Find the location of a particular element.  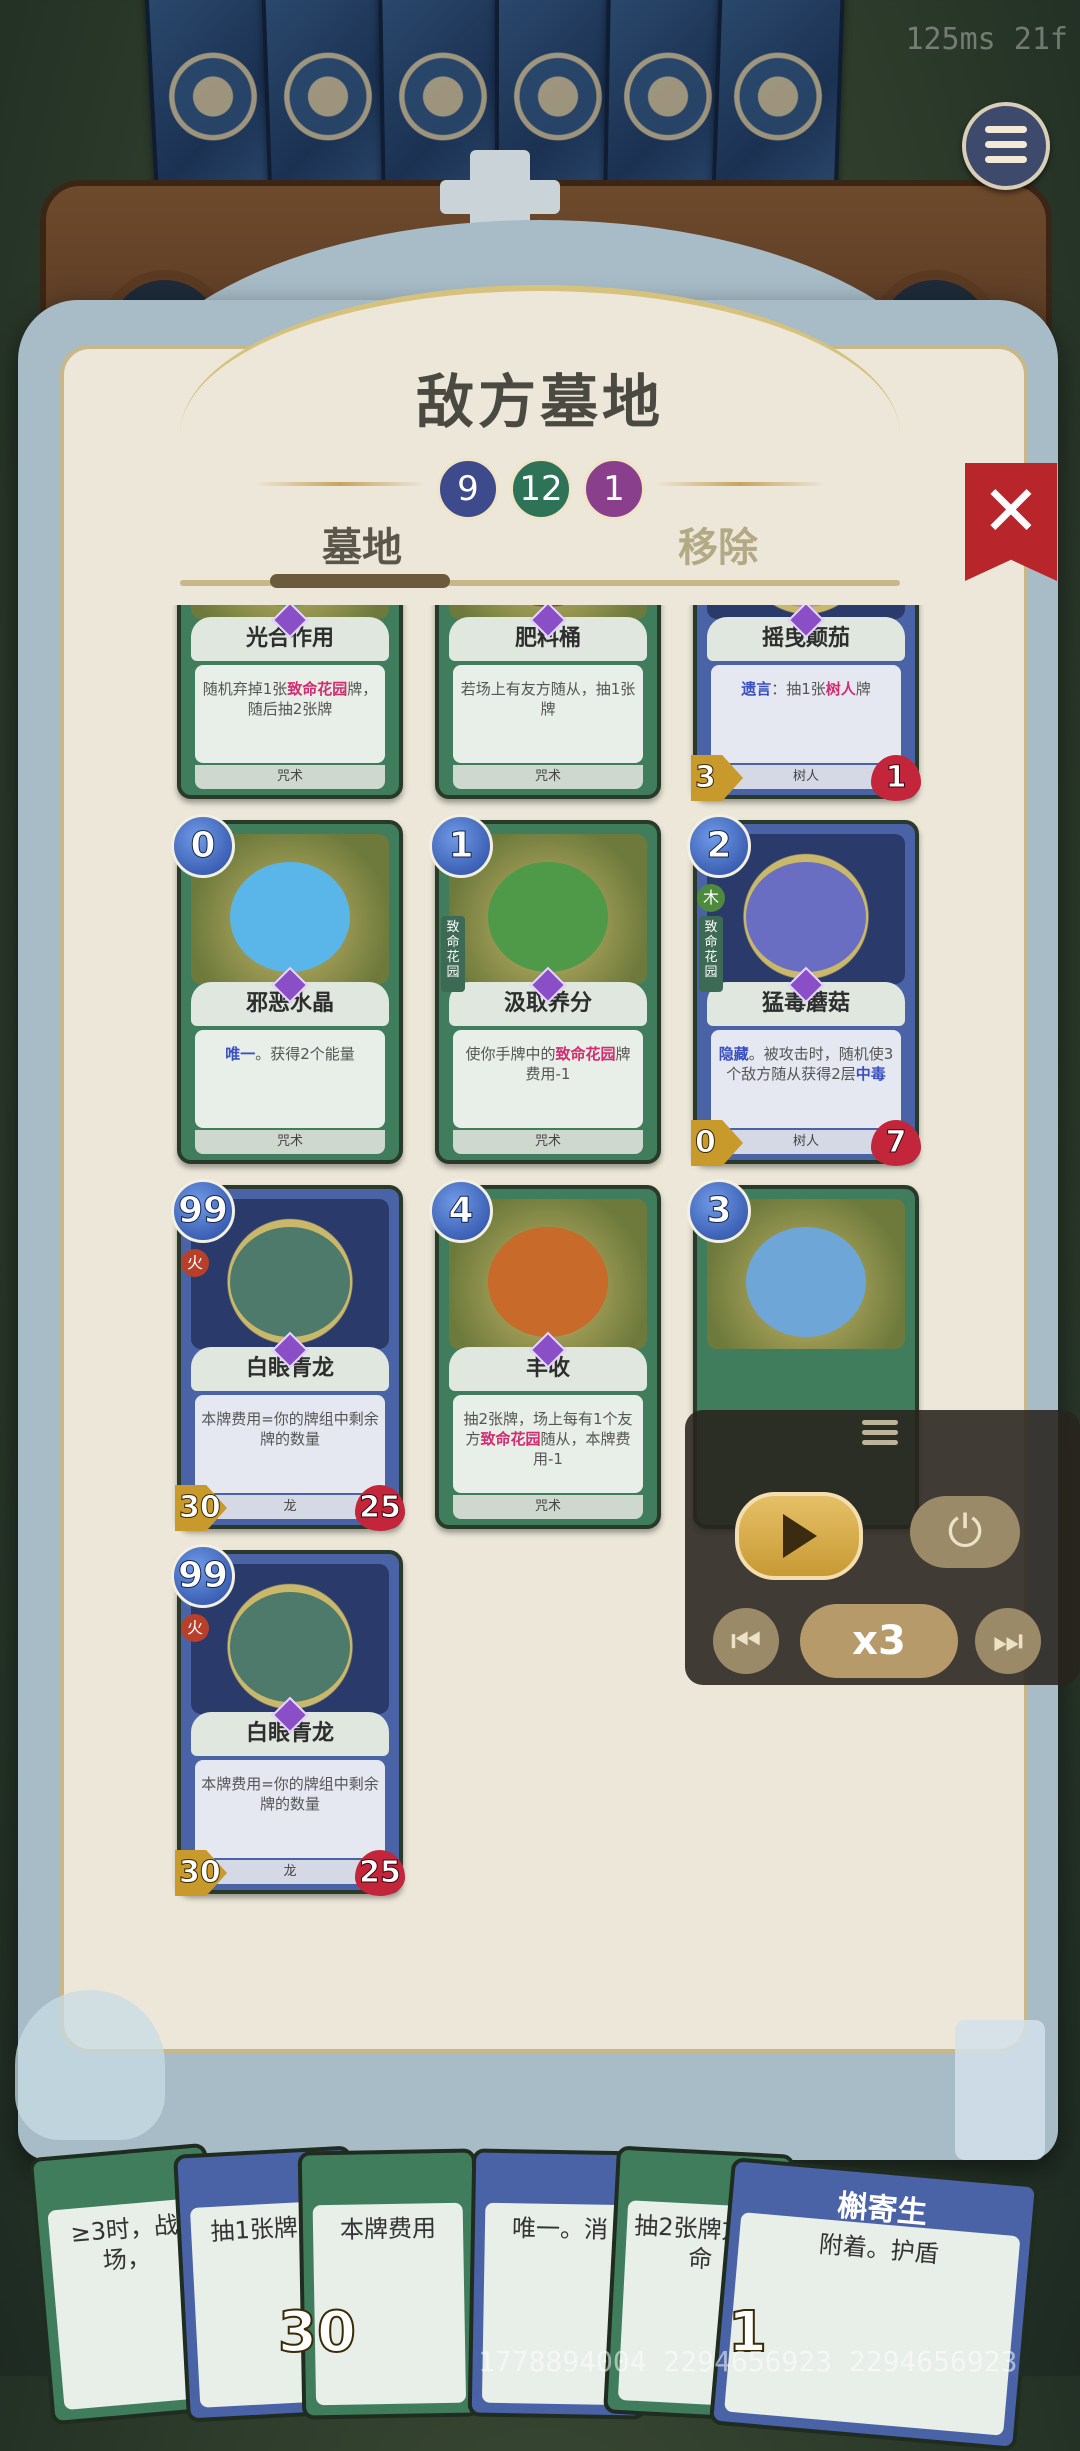

card-text: 抽2张牌，场上每有1个友方致命花园随从，本牌费用-1 is located at coordinates (548, 1444).